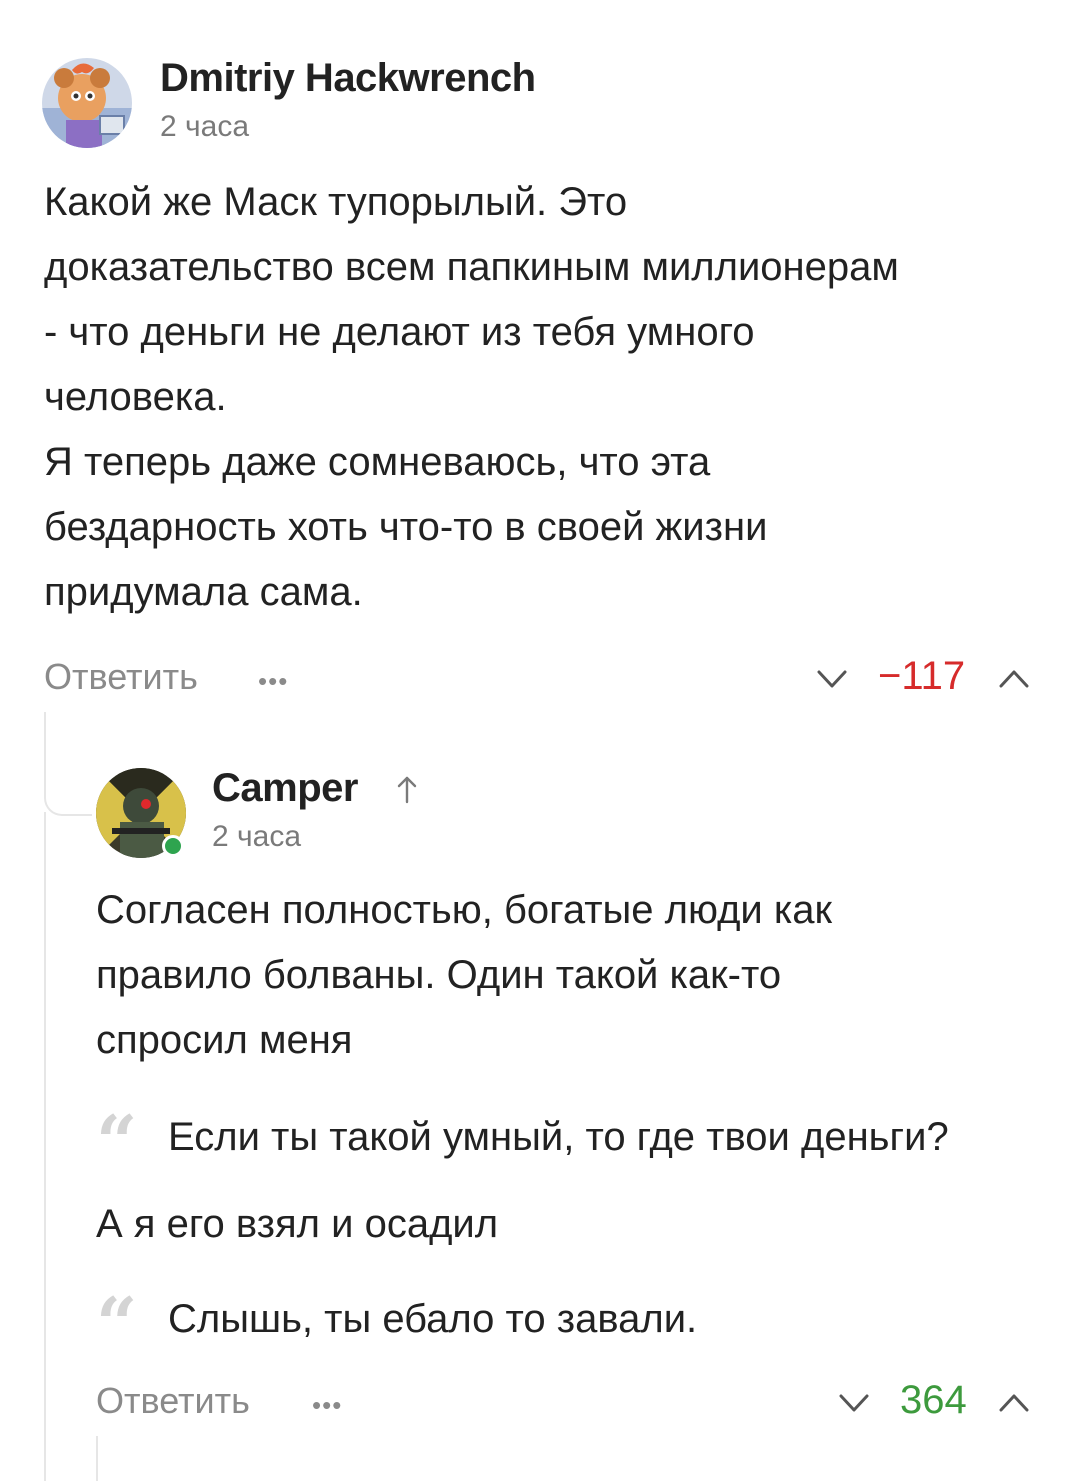 The height and width of the screenshot is (1481, 1080). I want to click on thread-line-child, so click(97, 1458).